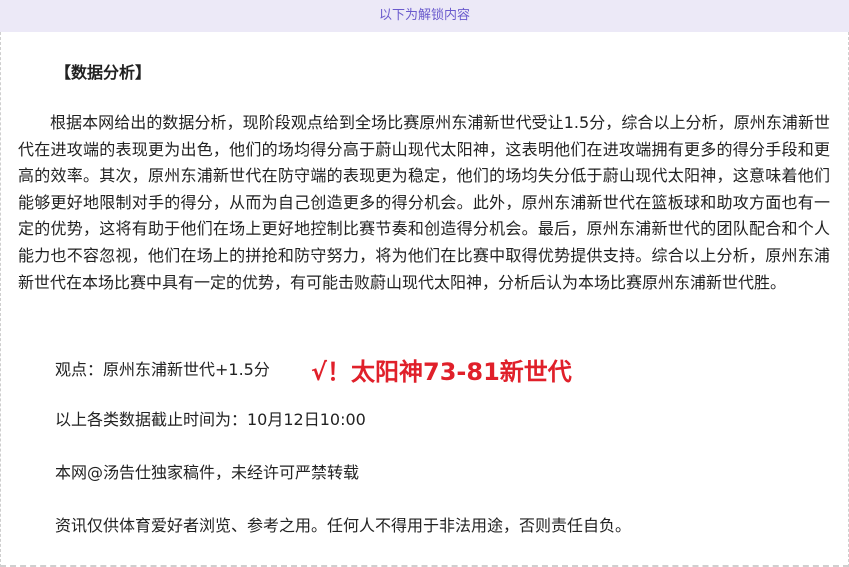  What do you see at coordinates (210, 419) in the screenshot?
I see `data-cutoff-time: 以上各类数据截止时间为：10月12日10:00` at bounding box center [210, 419].